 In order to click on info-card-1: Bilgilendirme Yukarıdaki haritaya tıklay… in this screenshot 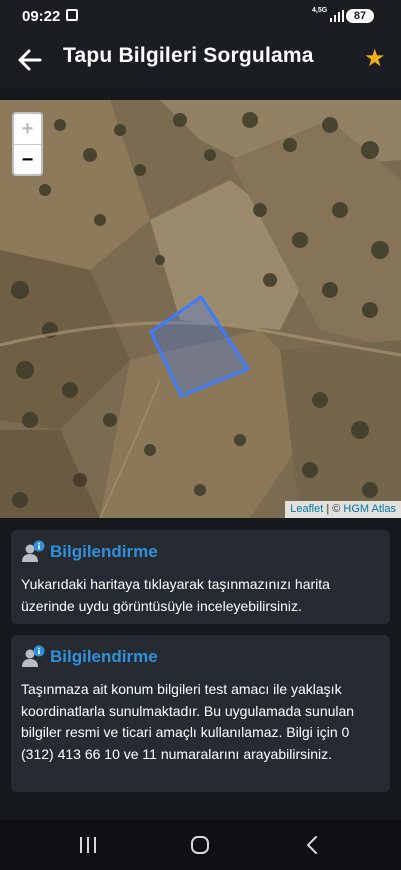, I will do `click(200, 577)`.